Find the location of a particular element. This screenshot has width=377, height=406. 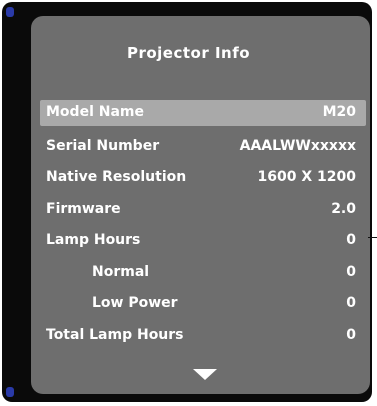

corner-accent-bottom is located at coordinates (10, 392).